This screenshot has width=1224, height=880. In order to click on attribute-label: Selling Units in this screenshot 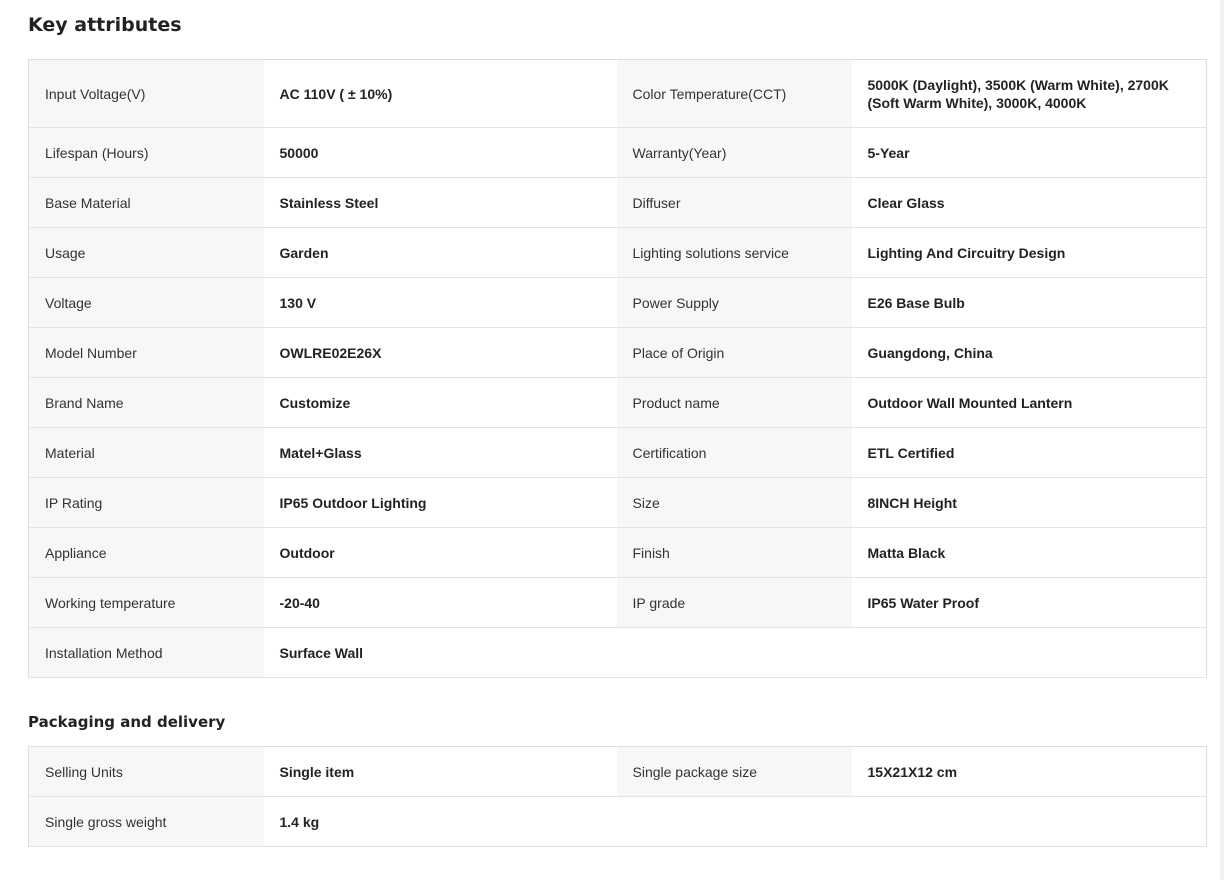, I will do `click(146, 771)`.